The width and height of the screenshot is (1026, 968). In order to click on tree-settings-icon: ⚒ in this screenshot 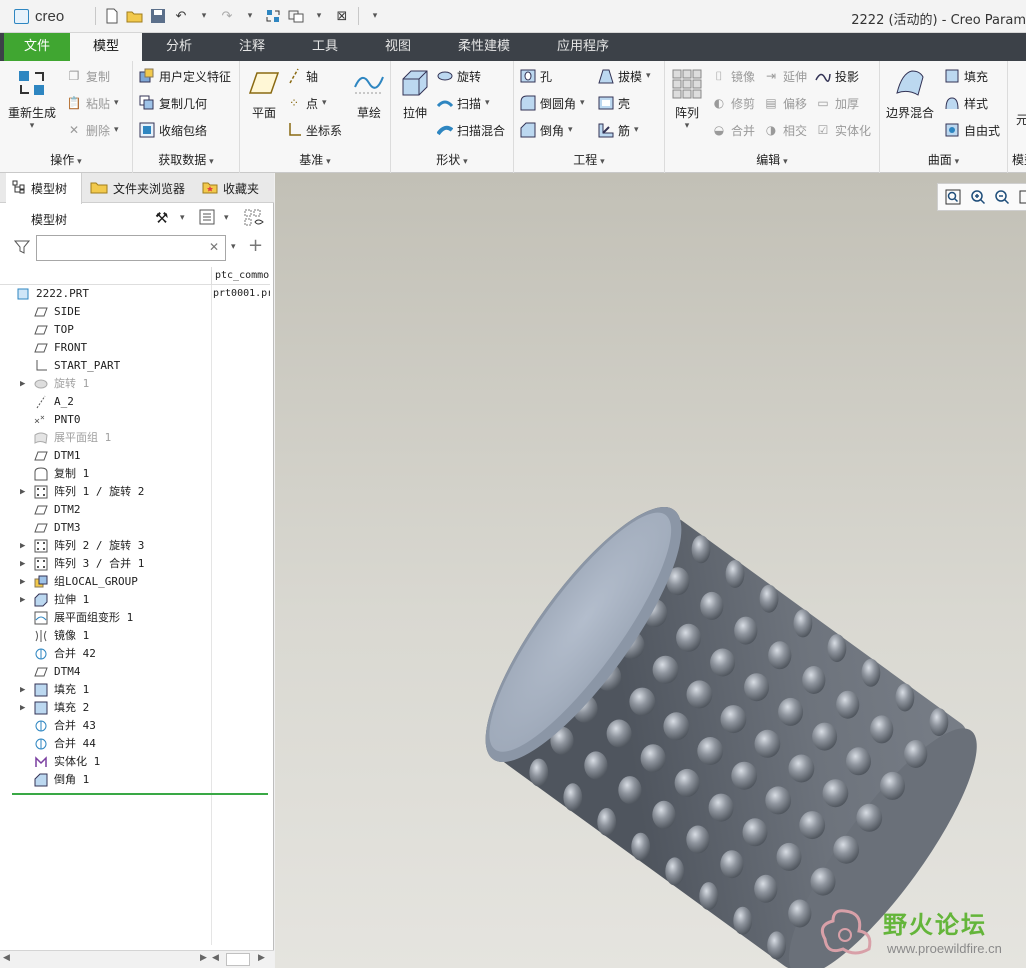, I will do `click(161, 218)`.